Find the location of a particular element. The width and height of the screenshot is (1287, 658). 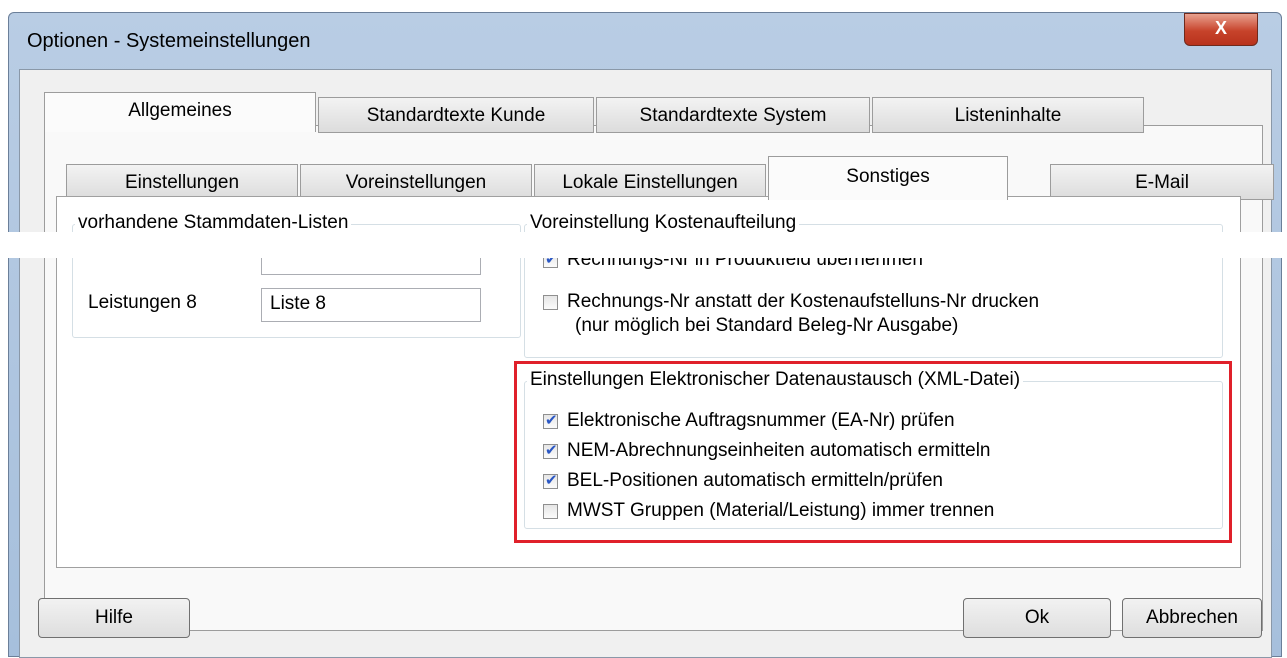

screenshot-cut-band is located at coordinates (643, 245).